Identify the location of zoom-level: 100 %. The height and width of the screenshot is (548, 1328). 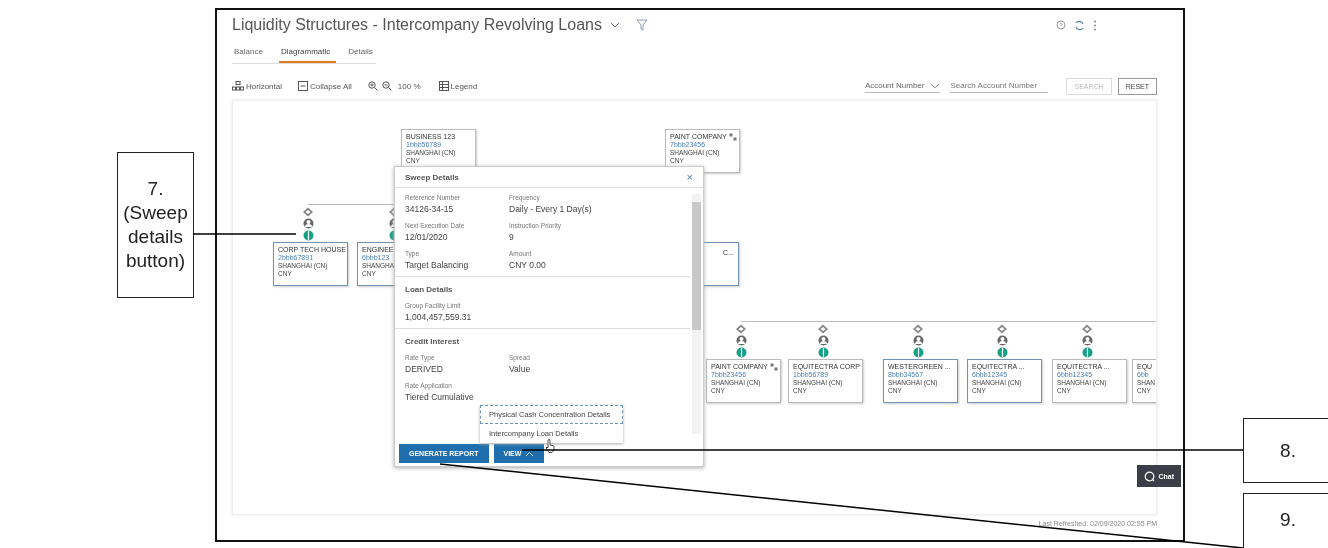
(409, 86).